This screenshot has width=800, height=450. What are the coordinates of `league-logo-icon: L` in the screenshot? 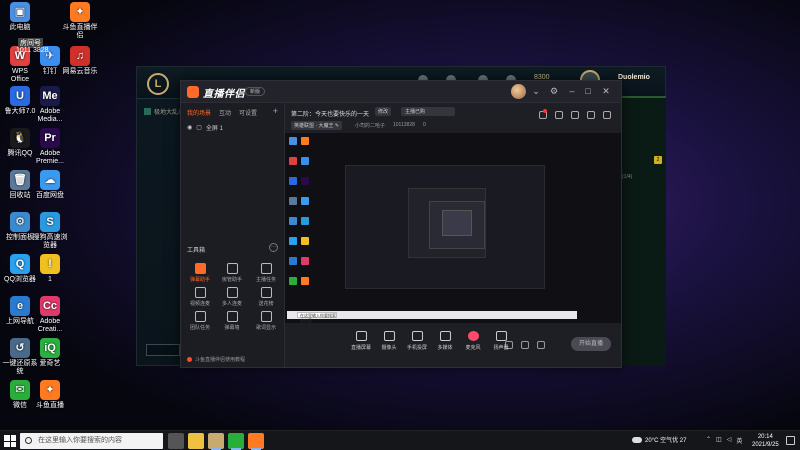 It's located at (158, 84).